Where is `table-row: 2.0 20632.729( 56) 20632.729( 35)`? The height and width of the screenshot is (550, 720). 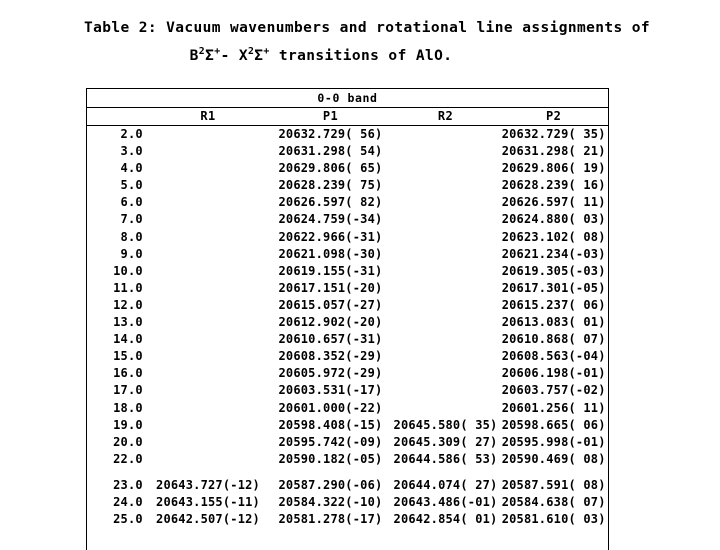 table-row: 2.0 20632.729( 56) 20632.729( 35) is located at coordinates (347, 135).